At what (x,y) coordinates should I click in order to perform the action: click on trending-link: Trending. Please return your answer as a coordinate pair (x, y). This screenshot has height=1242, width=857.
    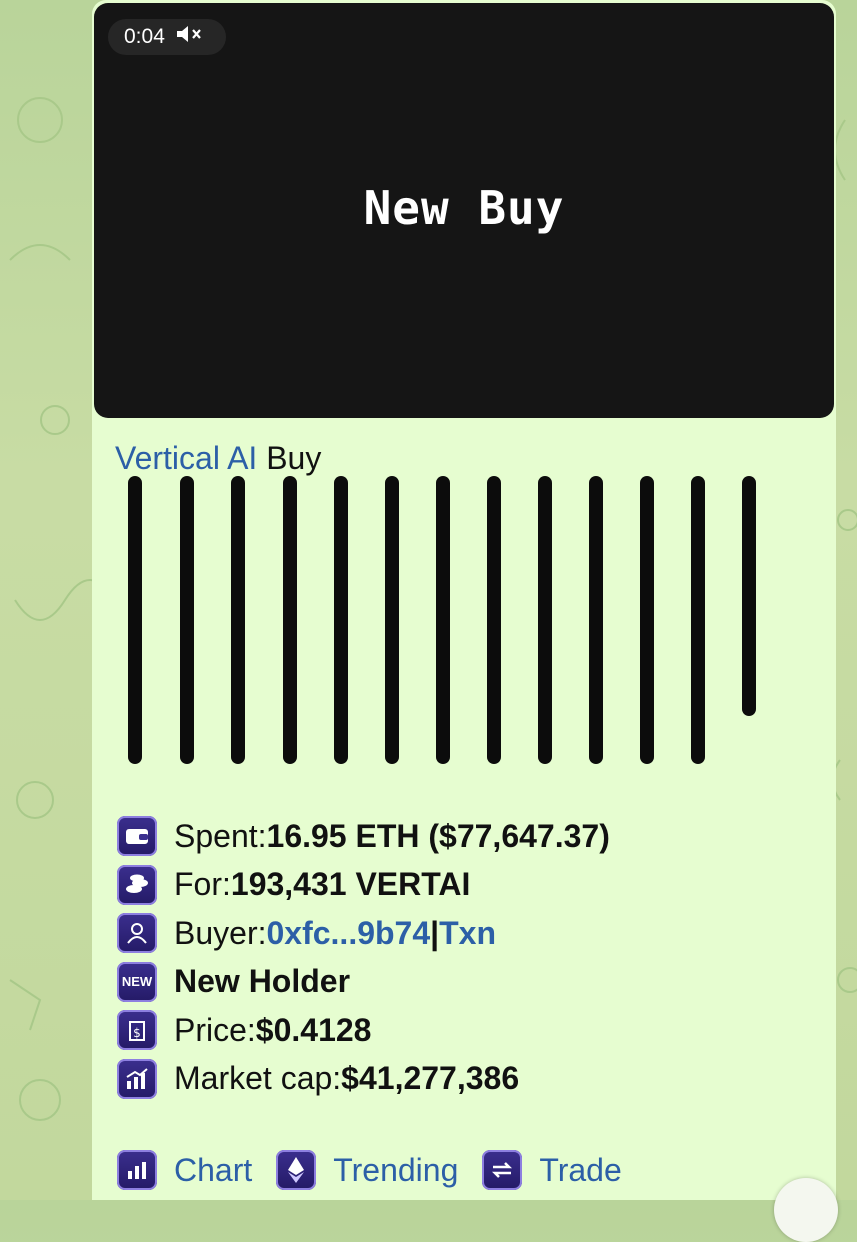
    Looking at the image, I should click on (367, 1170).